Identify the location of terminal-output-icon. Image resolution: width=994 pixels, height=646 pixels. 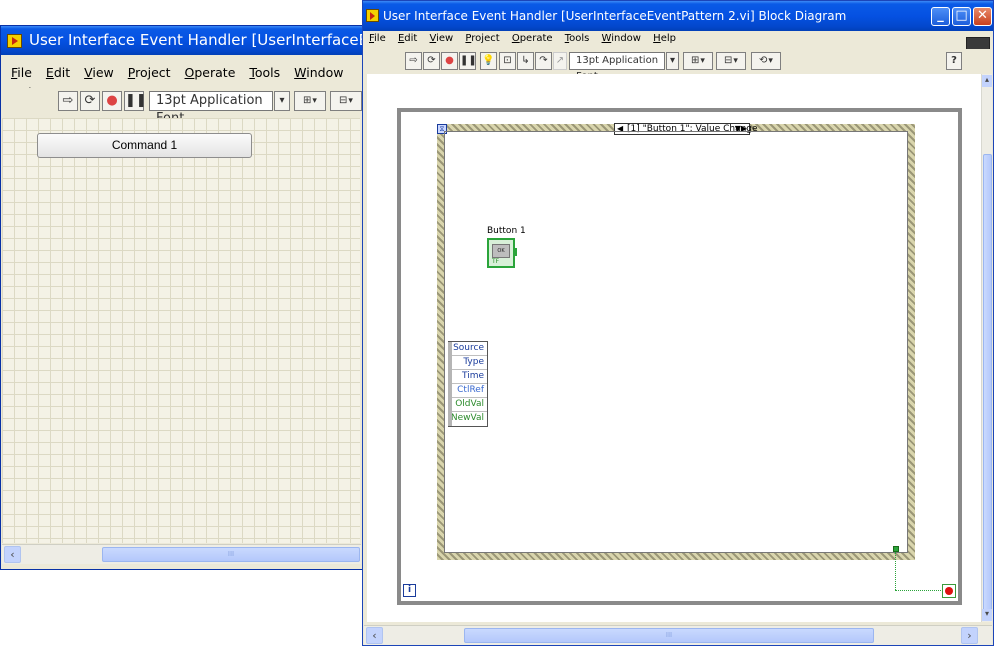
(515, 252).